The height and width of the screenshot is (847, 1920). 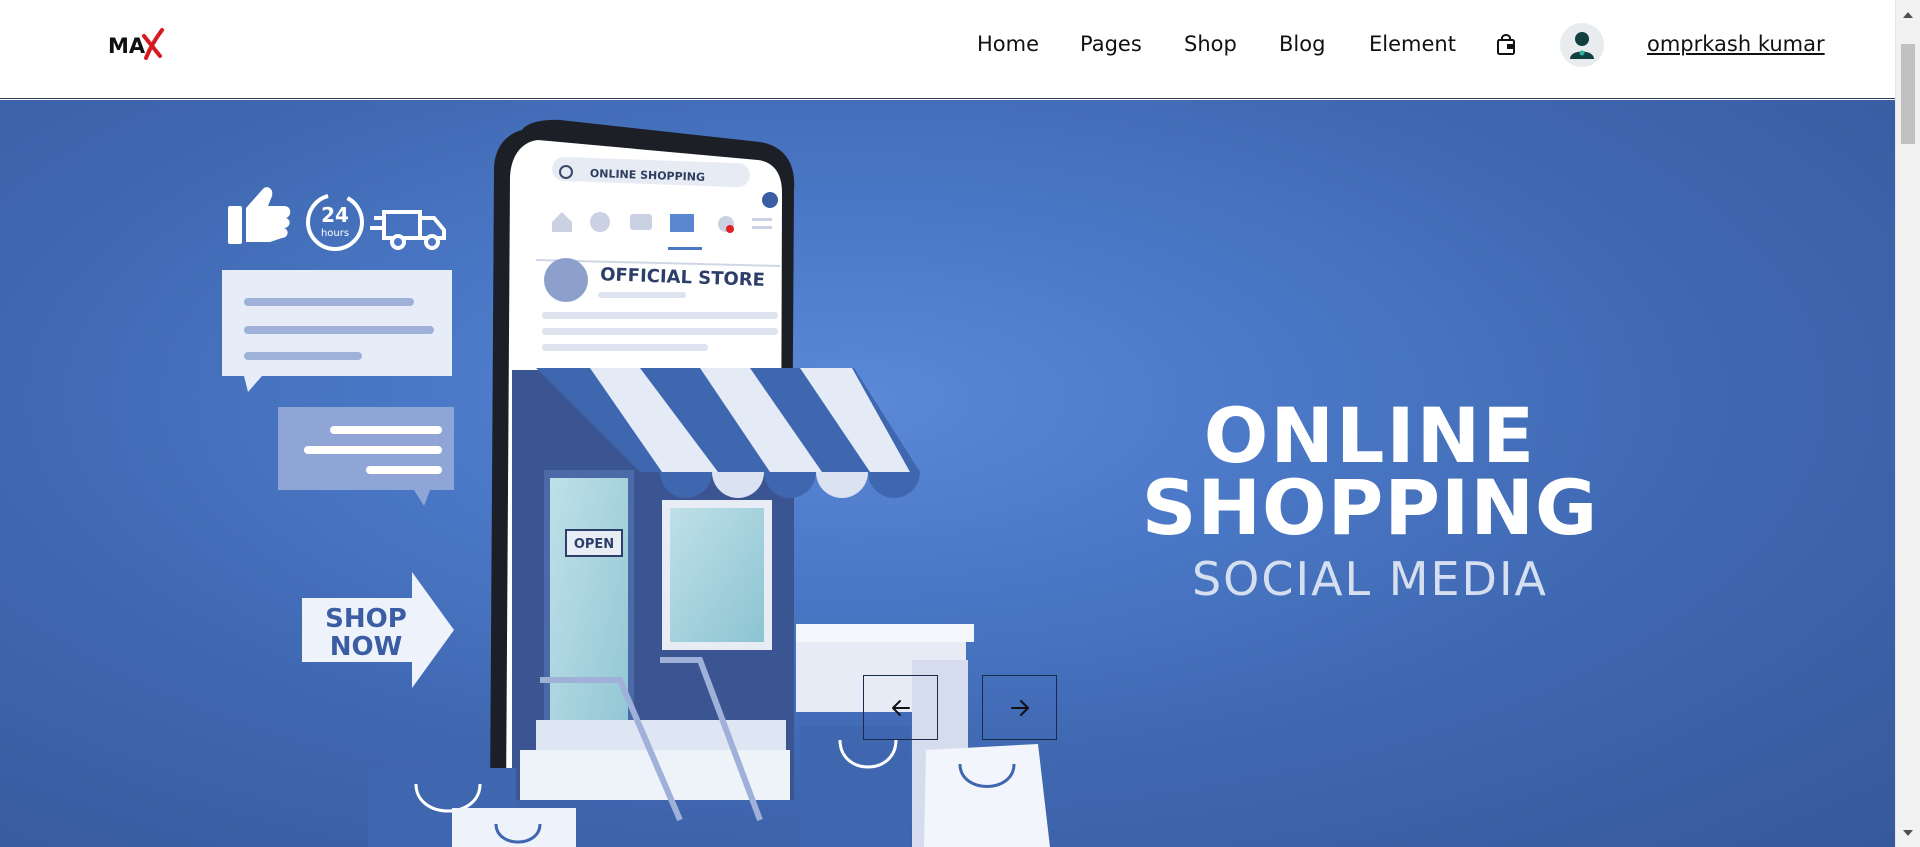 What do you see at coordinates (1302, 44) in the screenshot?
I see `nav-blog: Blog` at bounding box center [1302, 44].